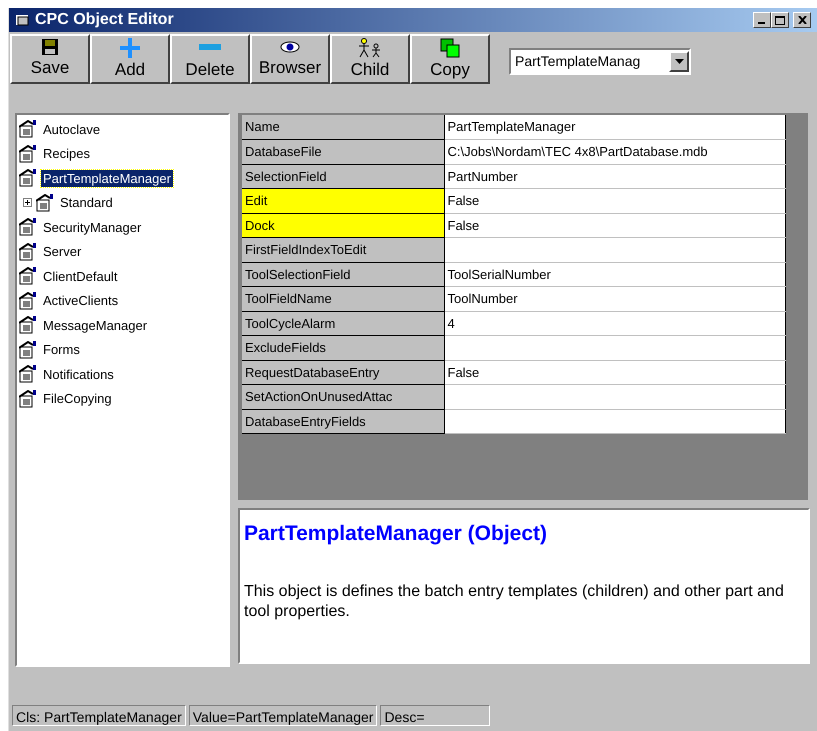 This screenshot has width=817, height=731. Describe the element at coordinates (499, 274) in the screenshot. I see `property-value: ToolSerialNumber` at that location.